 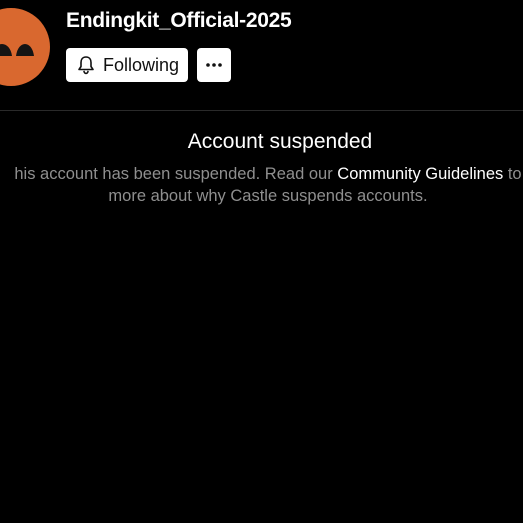 What do you see at coordinates (179, 20) in the screenshot?
I see `profile-username: Endingkit_Official-2025` at bounding box center [179, 20].